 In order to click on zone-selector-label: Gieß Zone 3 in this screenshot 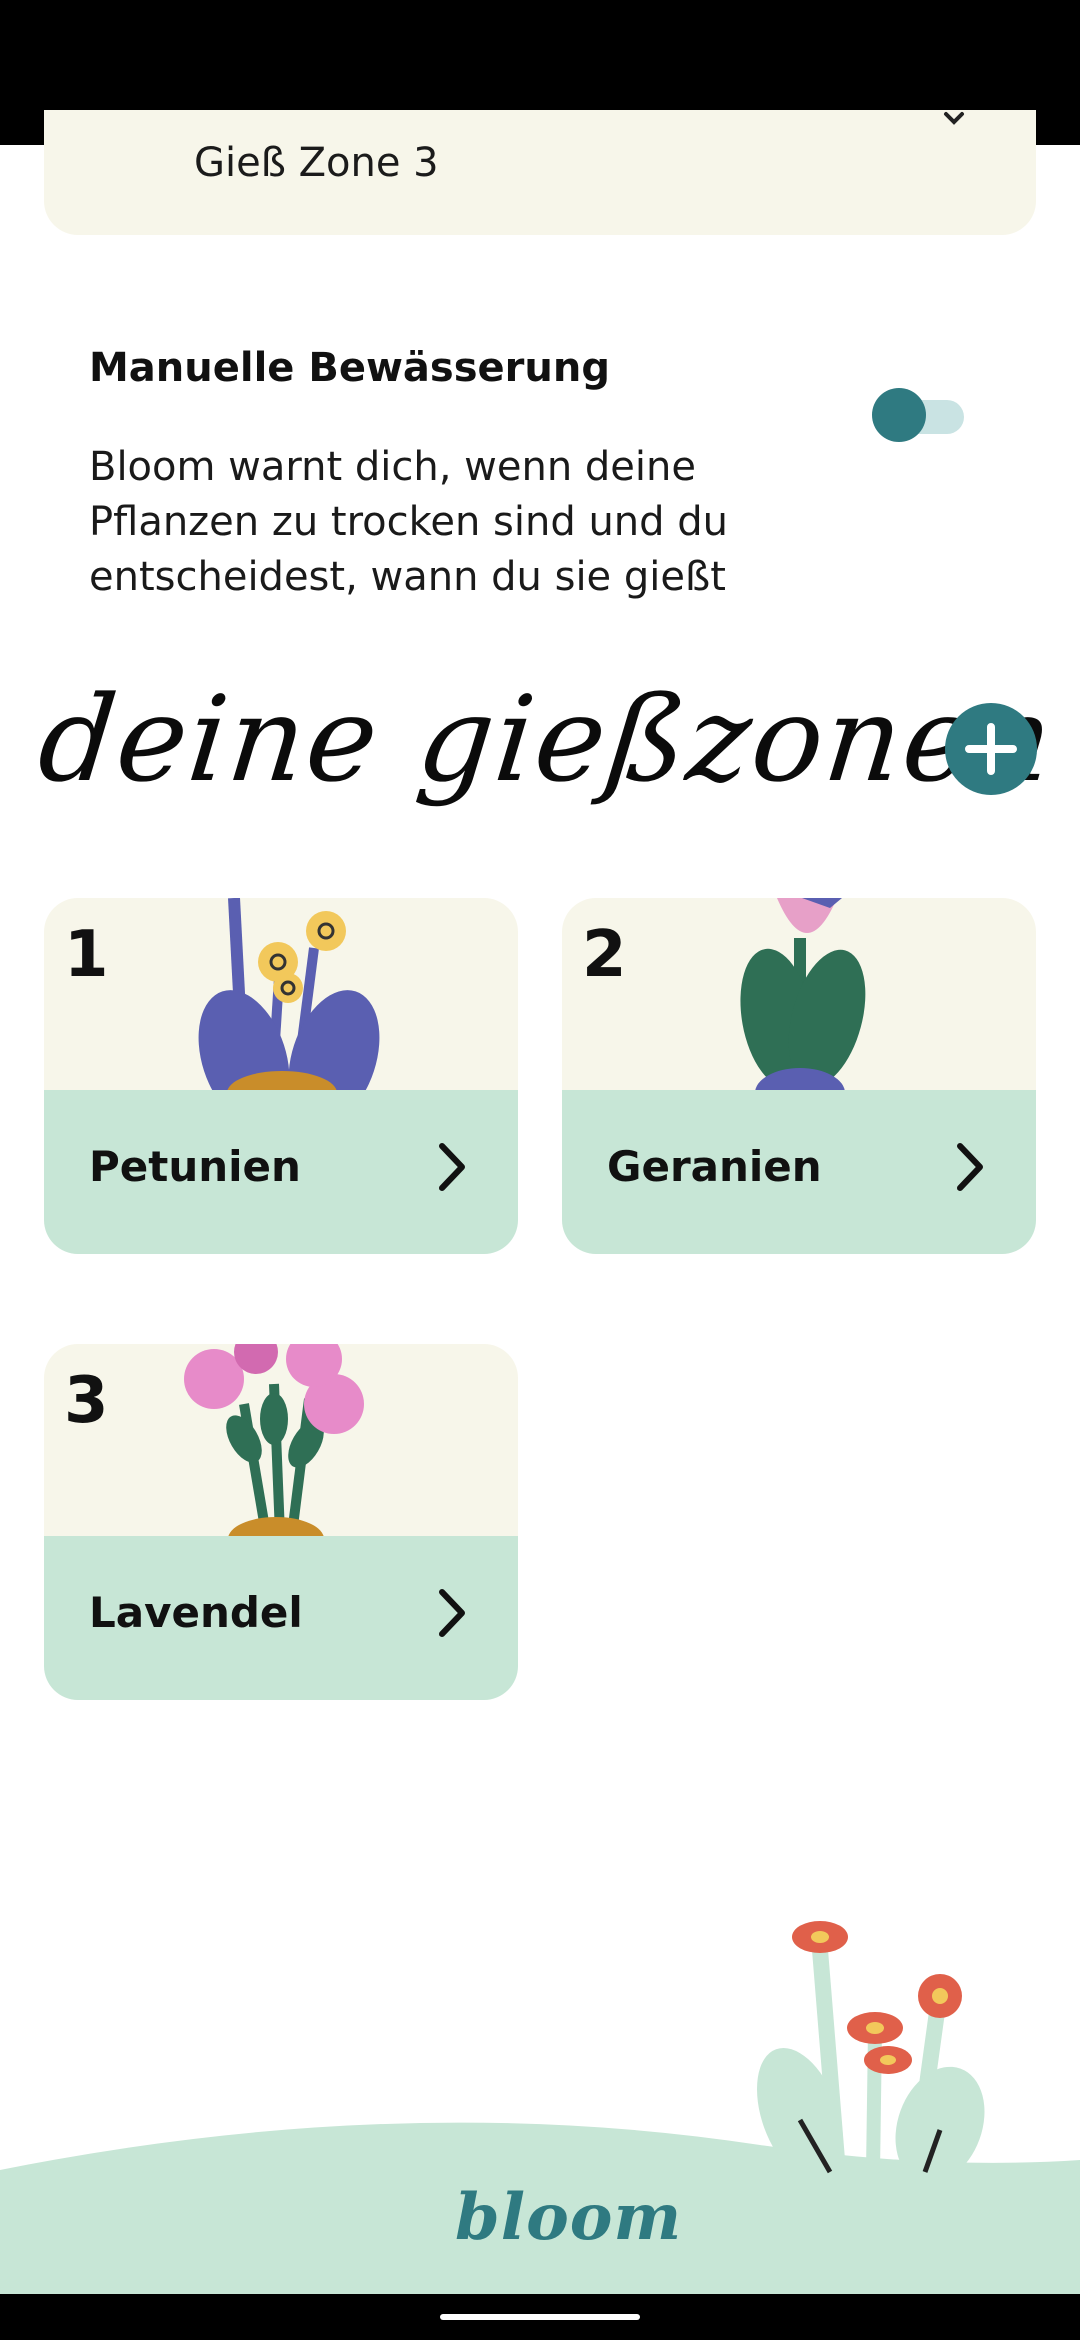, I will do `click(316, 163)`.